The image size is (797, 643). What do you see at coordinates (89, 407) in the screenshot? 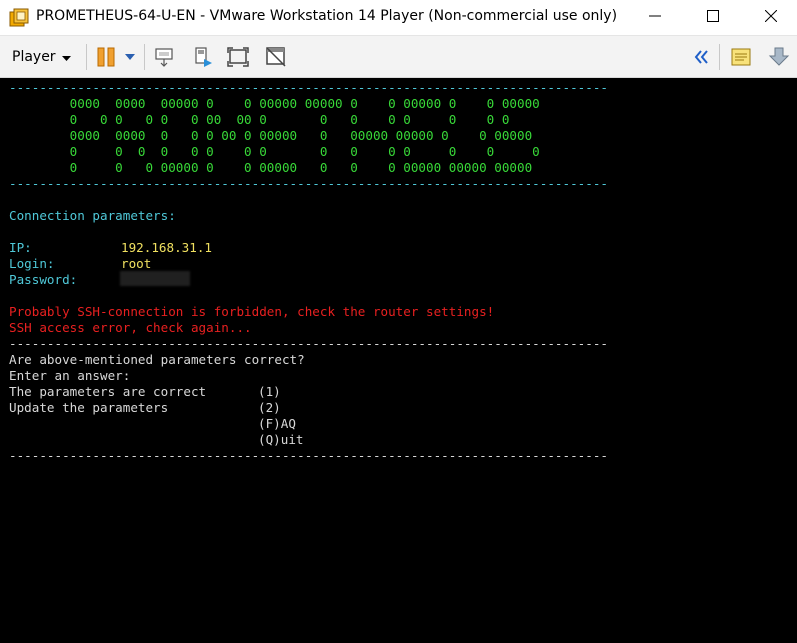
I see `option-label: Update the parameters` at bounding box center [89, 407].